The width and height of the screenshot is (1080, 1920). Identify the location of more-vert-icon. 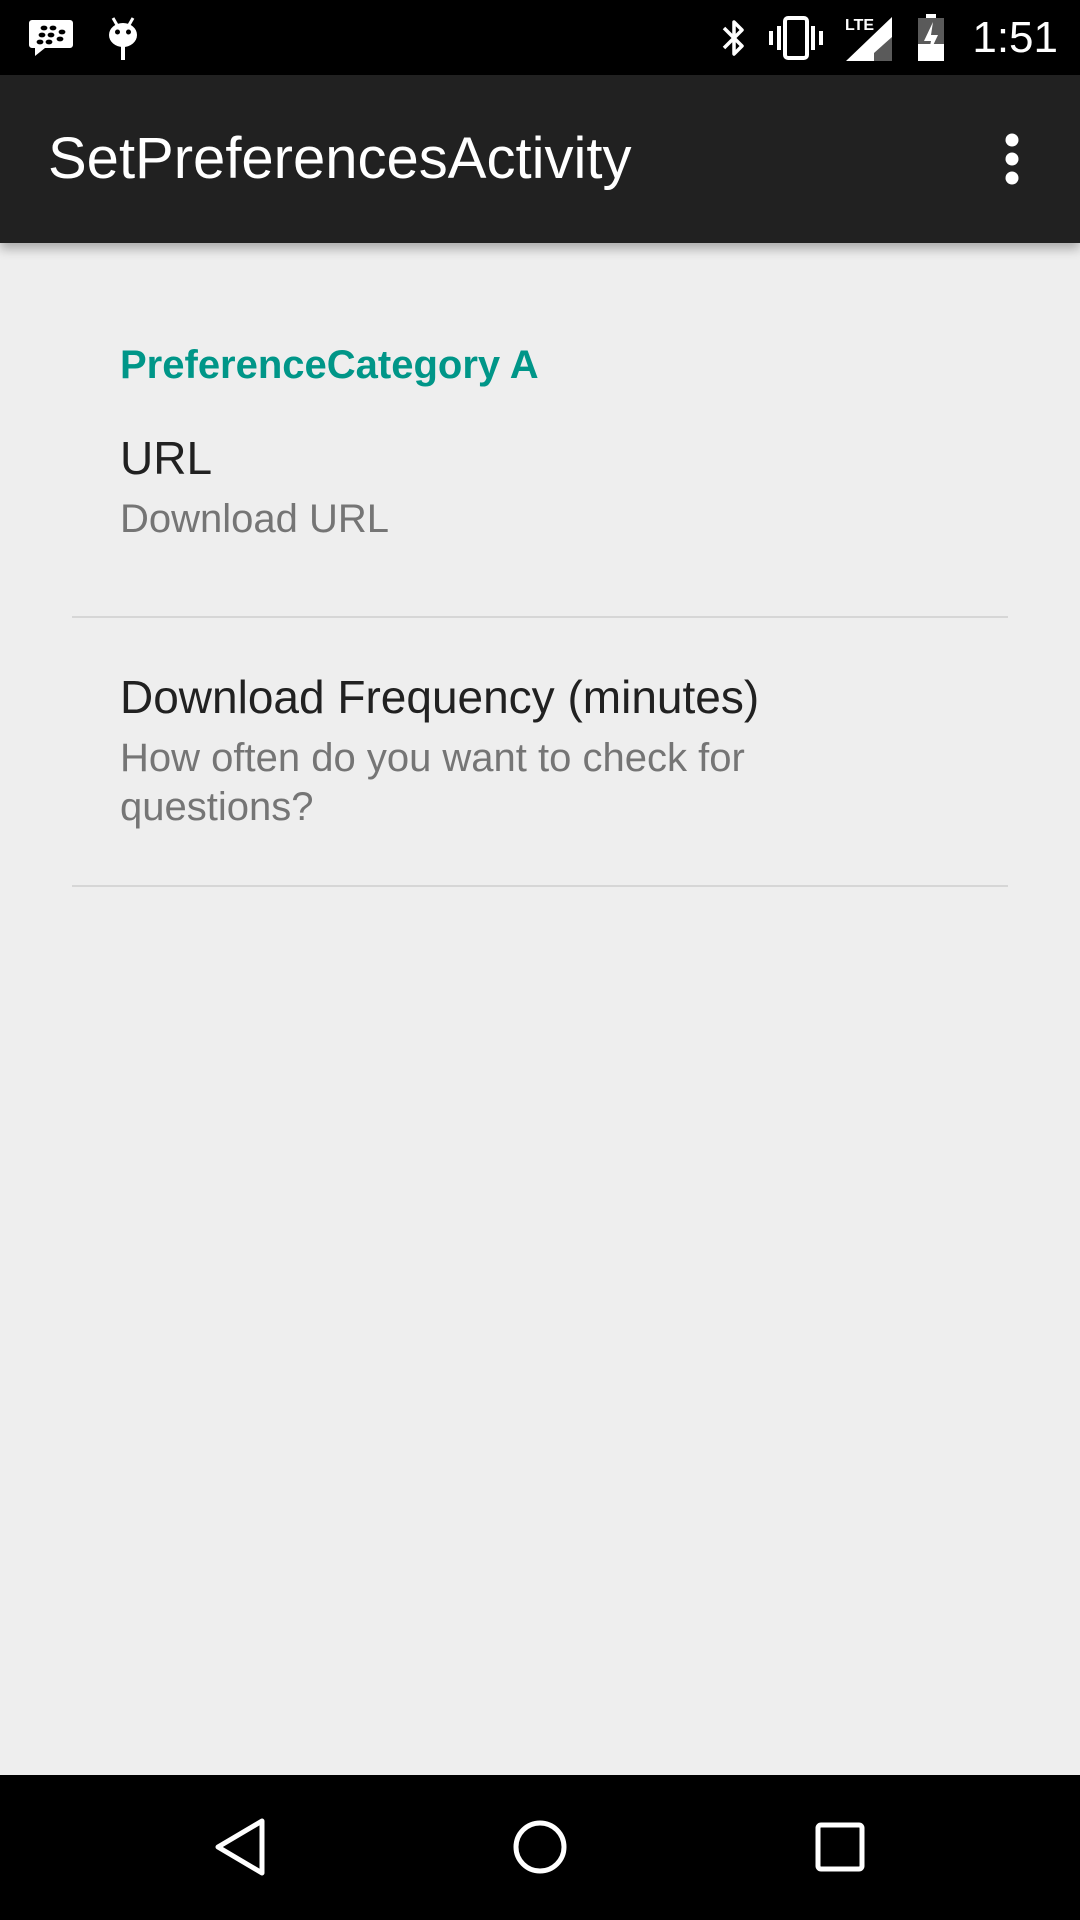
(1012, 159).